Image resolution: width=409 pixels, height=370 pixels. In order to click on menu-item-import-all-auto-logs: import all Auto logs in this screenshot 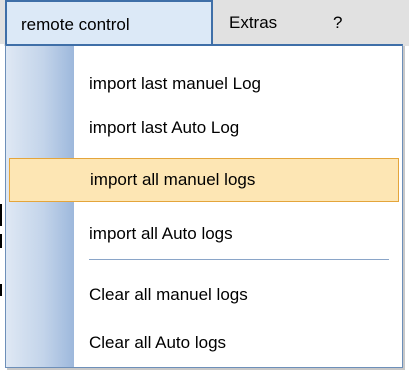, I will do `click(204, 234)`.